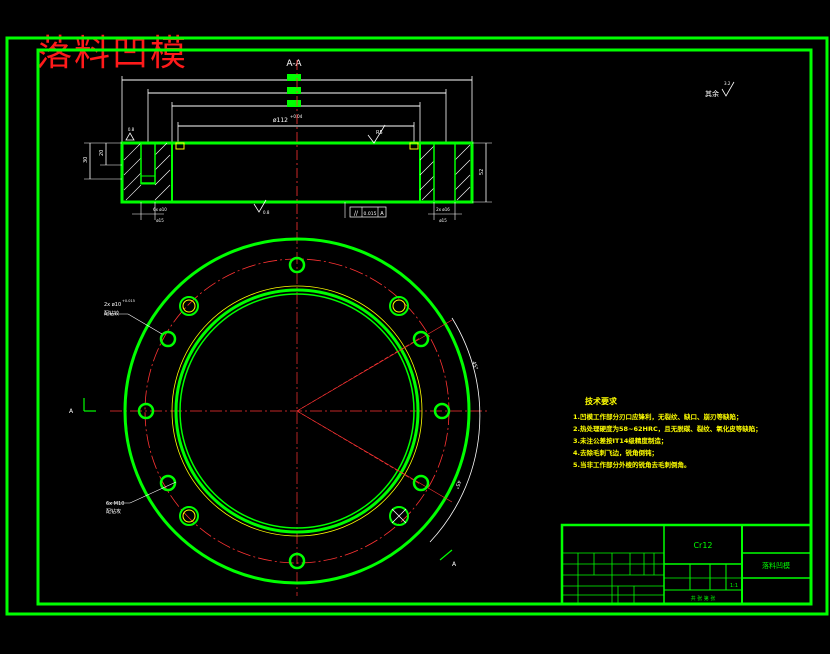  What do you see at coordinates (131, 129) in the screenshot?
I see `finish-top-left: 0.8` at bounding box center [131, 129].